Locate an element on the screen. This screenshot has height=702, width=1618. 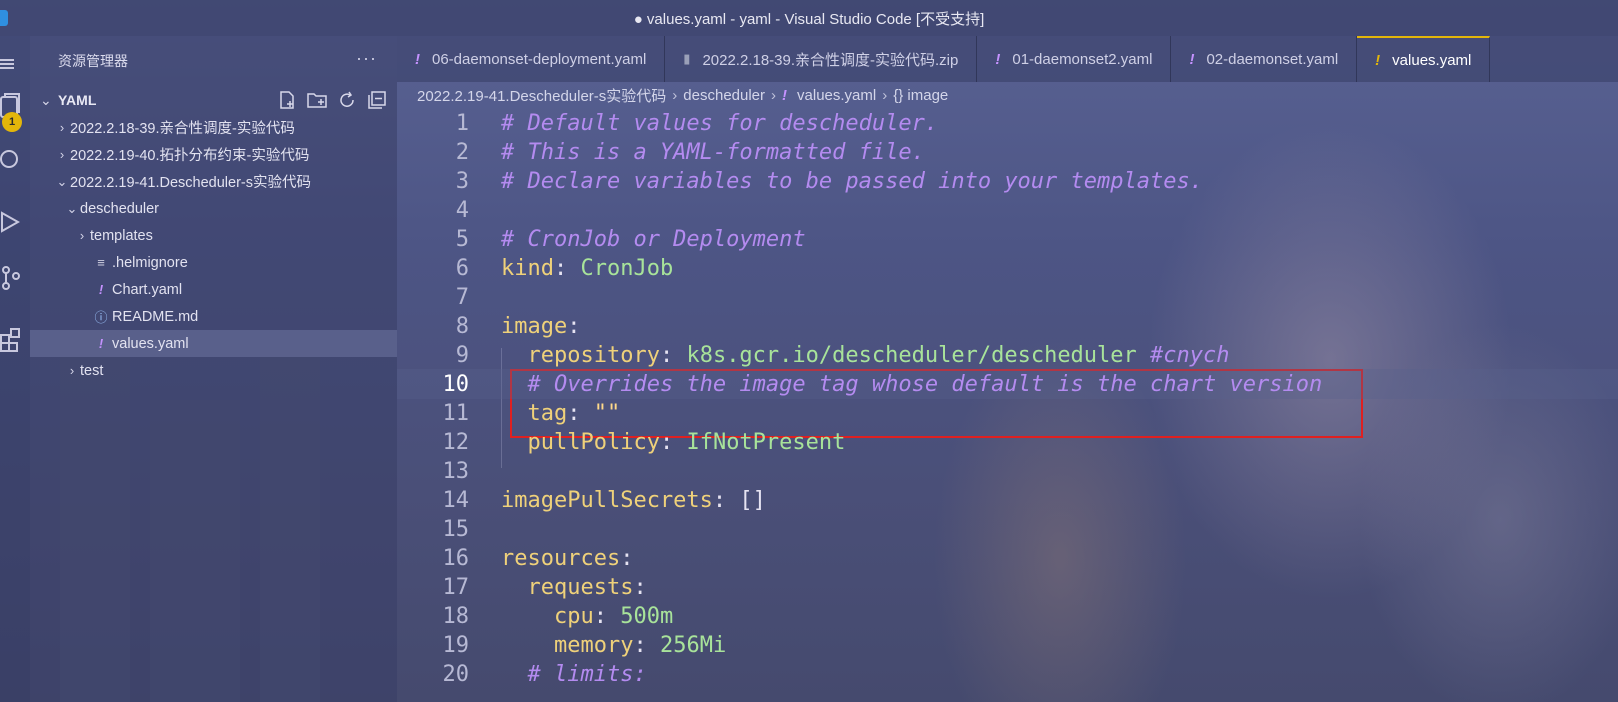
line-code: kind: CronJob is located at coordinates (587, 268).